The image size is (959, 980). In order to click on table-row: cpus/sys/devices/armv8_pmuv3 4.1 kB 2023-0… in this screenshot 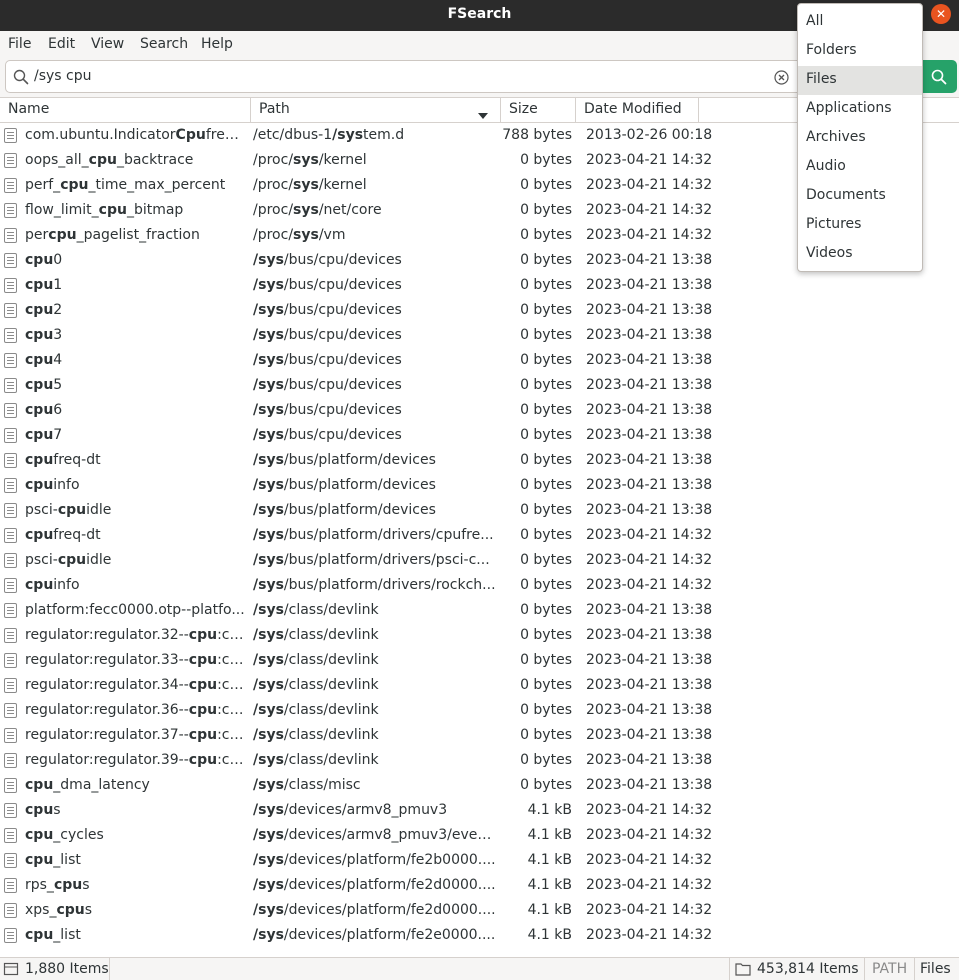, I will do `click(479, 810)`.